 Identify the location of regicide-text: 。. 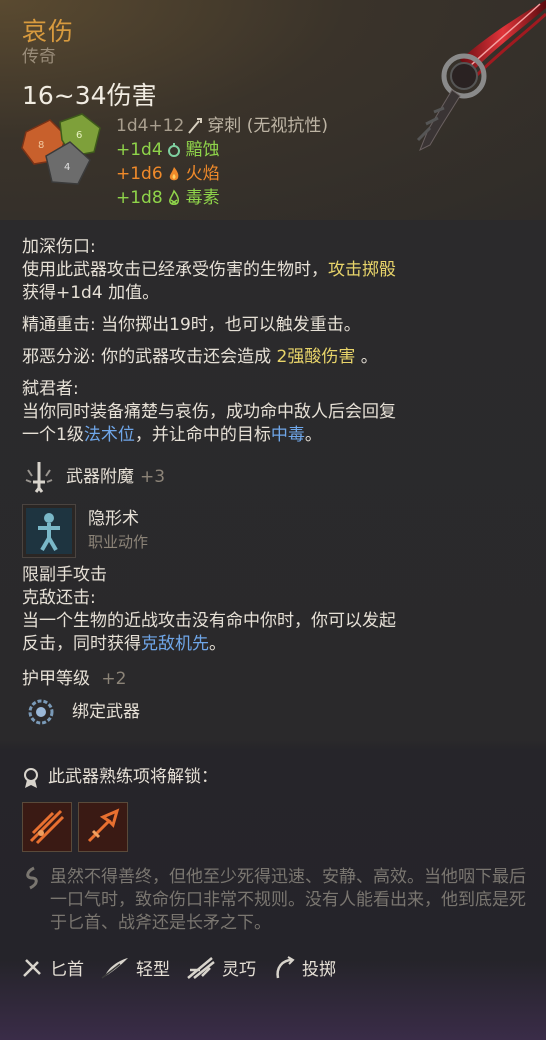
(313, 435).